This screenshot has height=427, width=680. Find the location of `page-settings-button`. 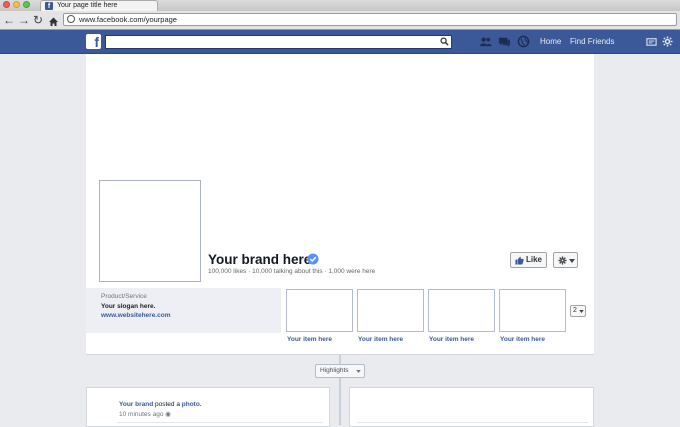

page-settings-button is located at coordinates (565, 260).